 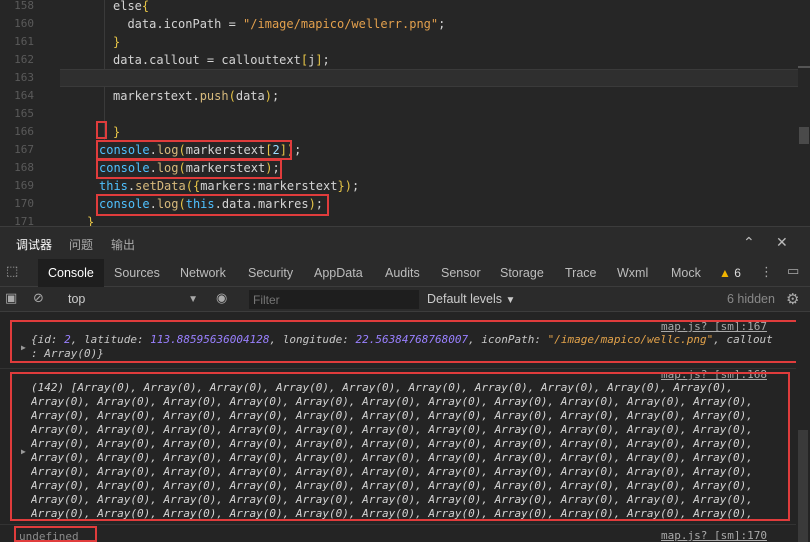 What do you see at coordinates (725, 273) in the screenshot?
I see `warning-icon: ▲` at bounding box center [725, 273].